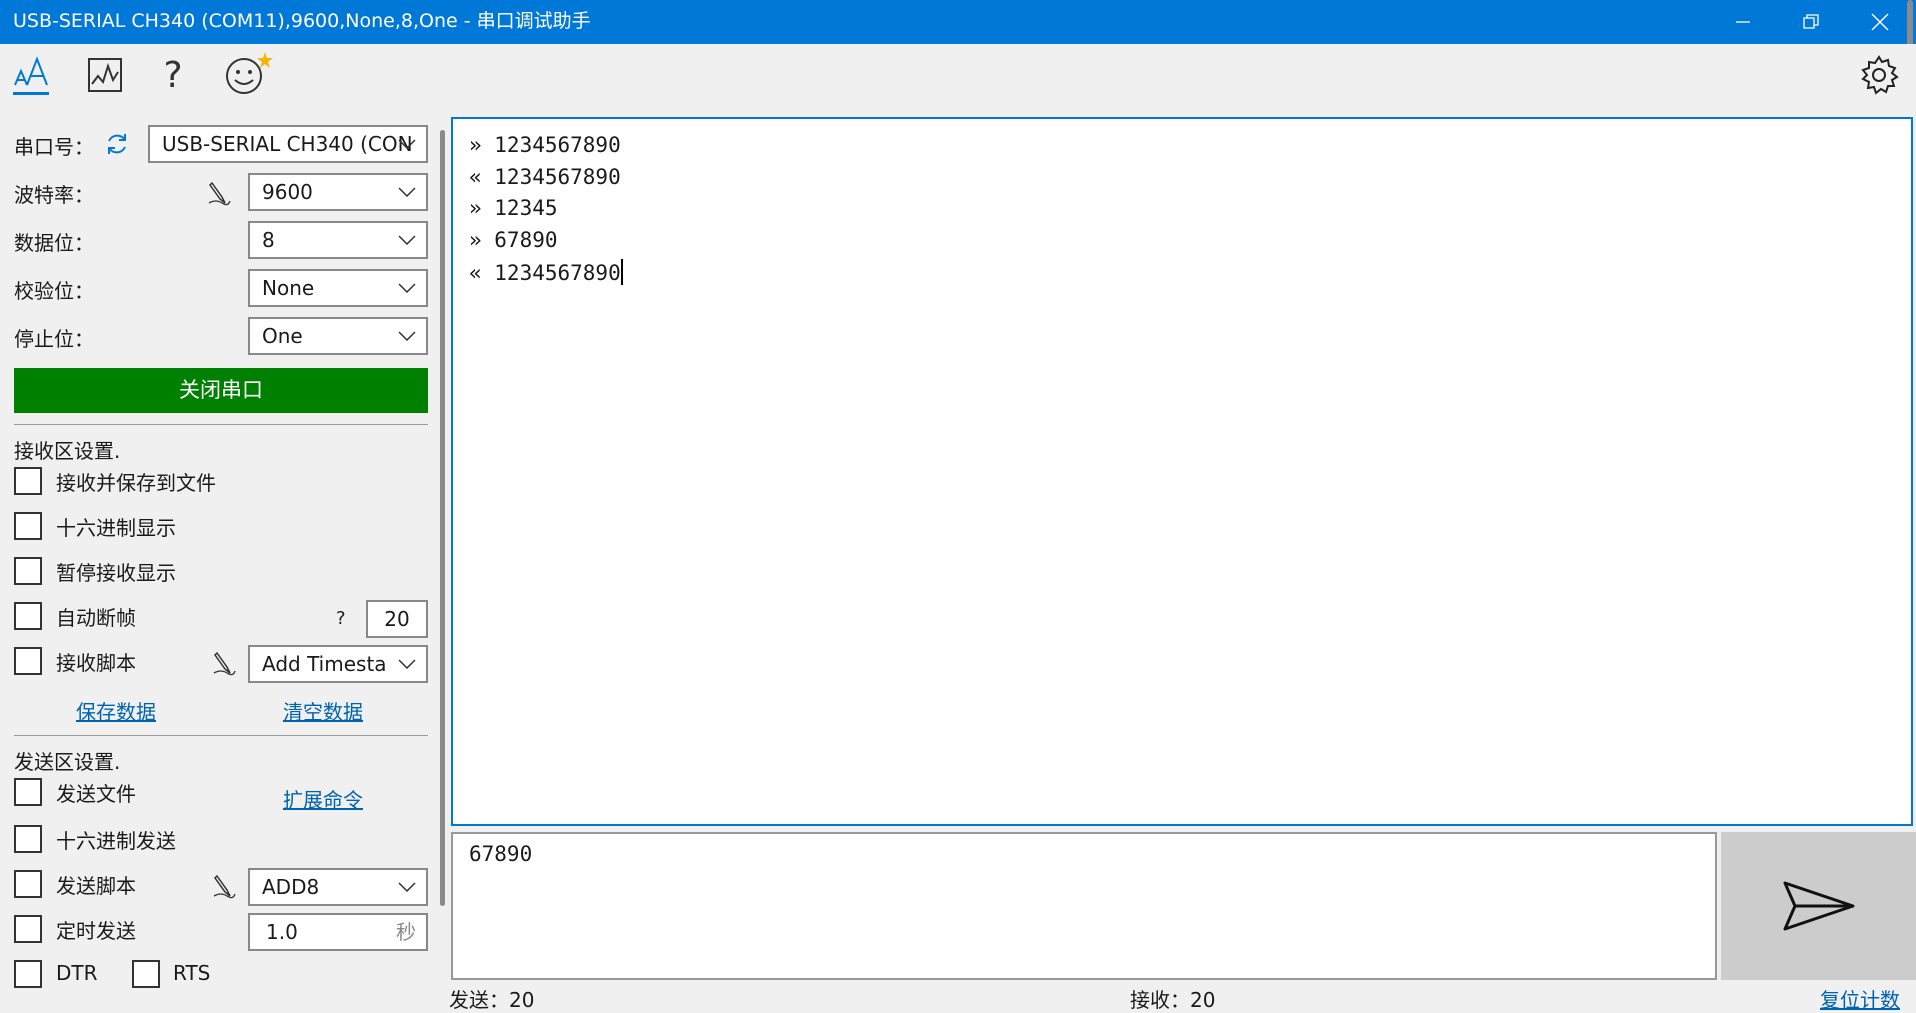  Describe the element at coordinates (54, 339) in the screenshot. I see `stopbits-label: 停止位：` at that location.